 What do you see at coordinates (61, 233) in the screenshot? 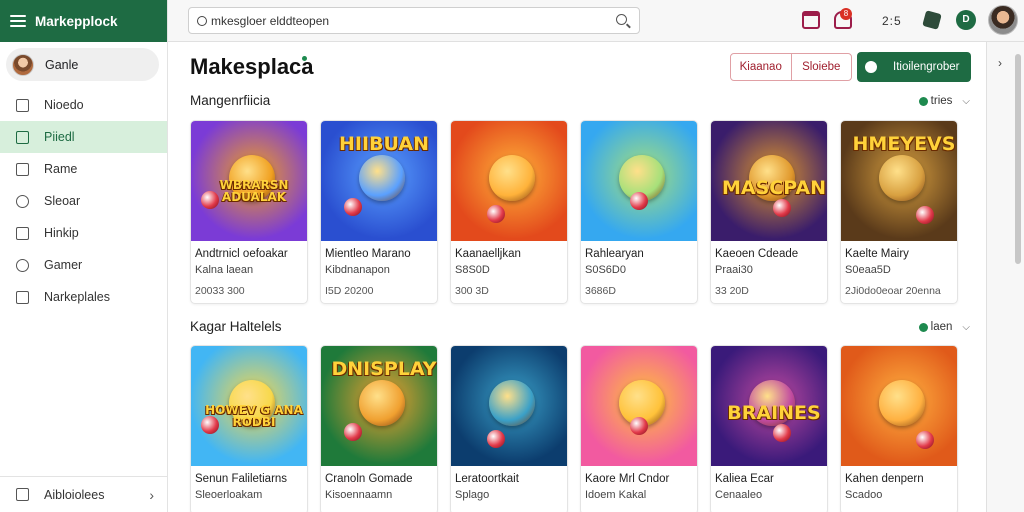
I see `sidebar-item-label: Hinkip` at bounding box center [61, 233].